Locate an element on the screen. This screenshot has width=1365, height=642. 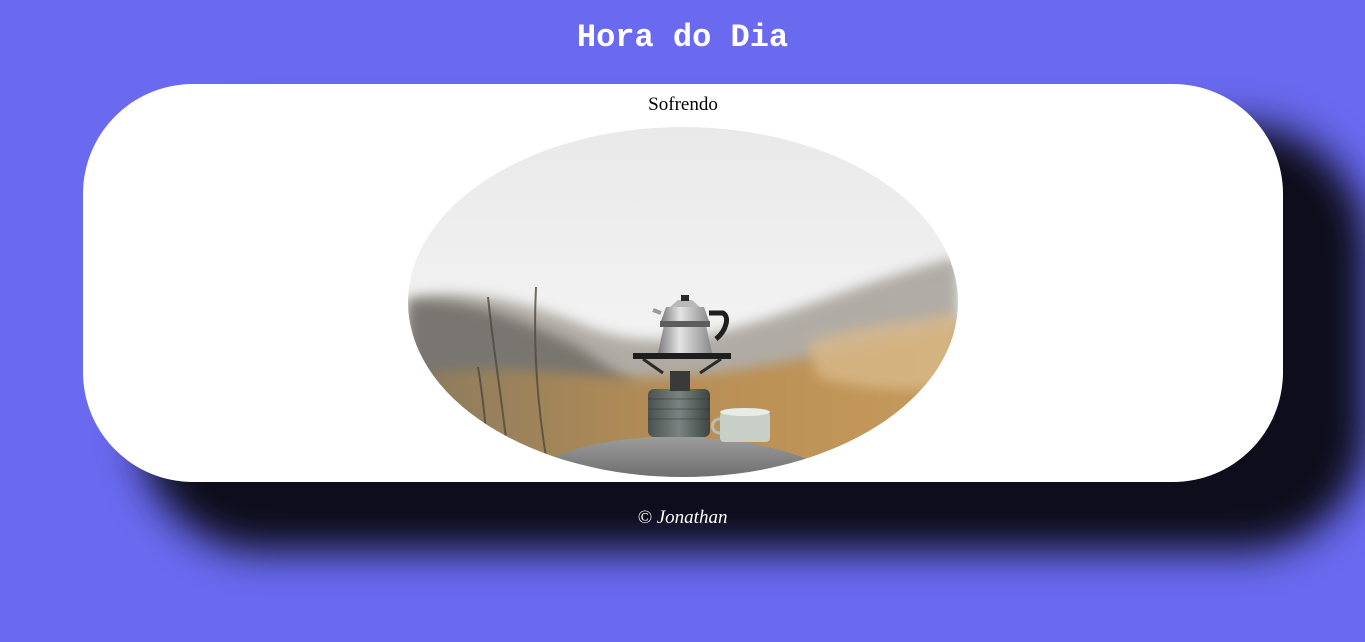
enamel-cup is located at coordinates (745, 427).